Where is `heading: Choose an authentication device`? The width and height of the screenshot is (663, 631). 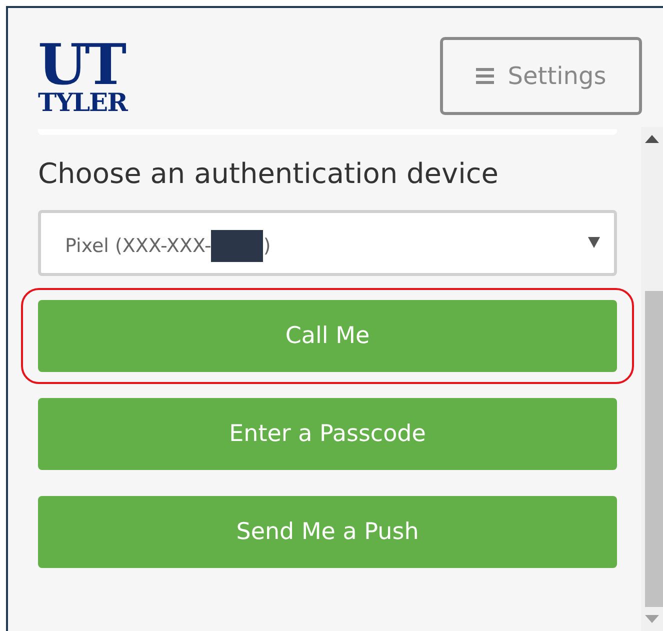
heading: Choose an authentication device is located at coordinates (269, 173).